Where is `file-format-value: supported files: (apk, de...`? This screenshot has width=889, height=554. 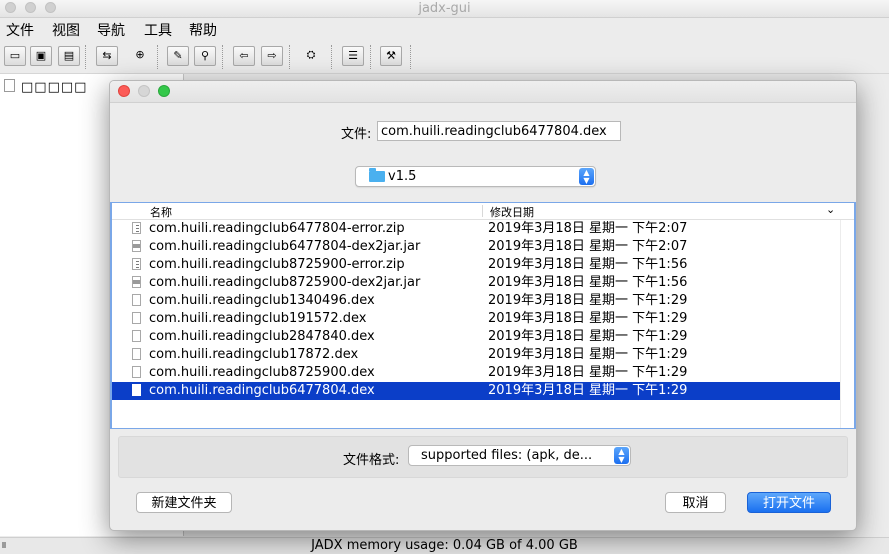
file-format-value: supported files: (apk, de... is located at coordinates (507, 455).